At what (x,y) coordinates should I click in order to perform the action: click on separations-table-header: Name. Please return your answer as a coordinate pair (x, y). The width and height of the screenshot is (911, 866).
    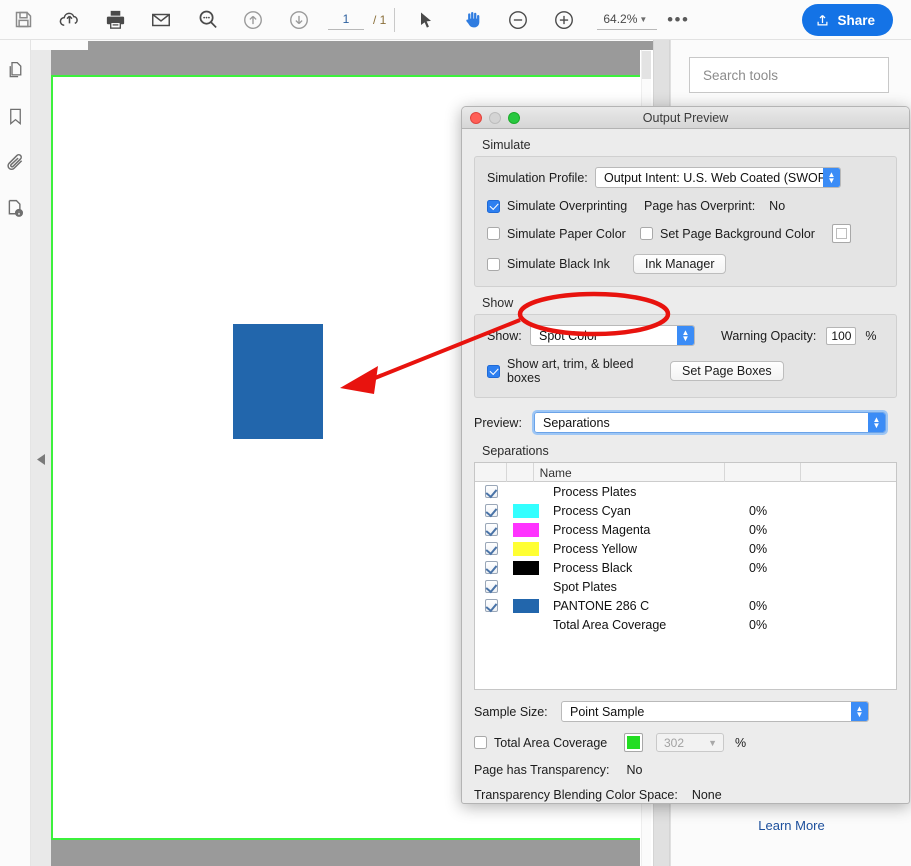
    Looking at the image, I should click on (685, 472).